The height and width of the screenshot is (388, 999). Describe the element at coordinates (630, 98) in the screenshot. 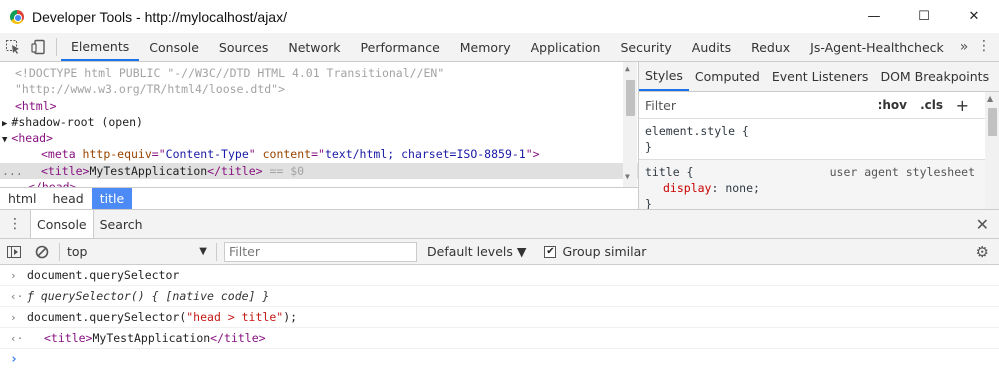

I see `dom-tree-scrollbar-thumb` at that location.